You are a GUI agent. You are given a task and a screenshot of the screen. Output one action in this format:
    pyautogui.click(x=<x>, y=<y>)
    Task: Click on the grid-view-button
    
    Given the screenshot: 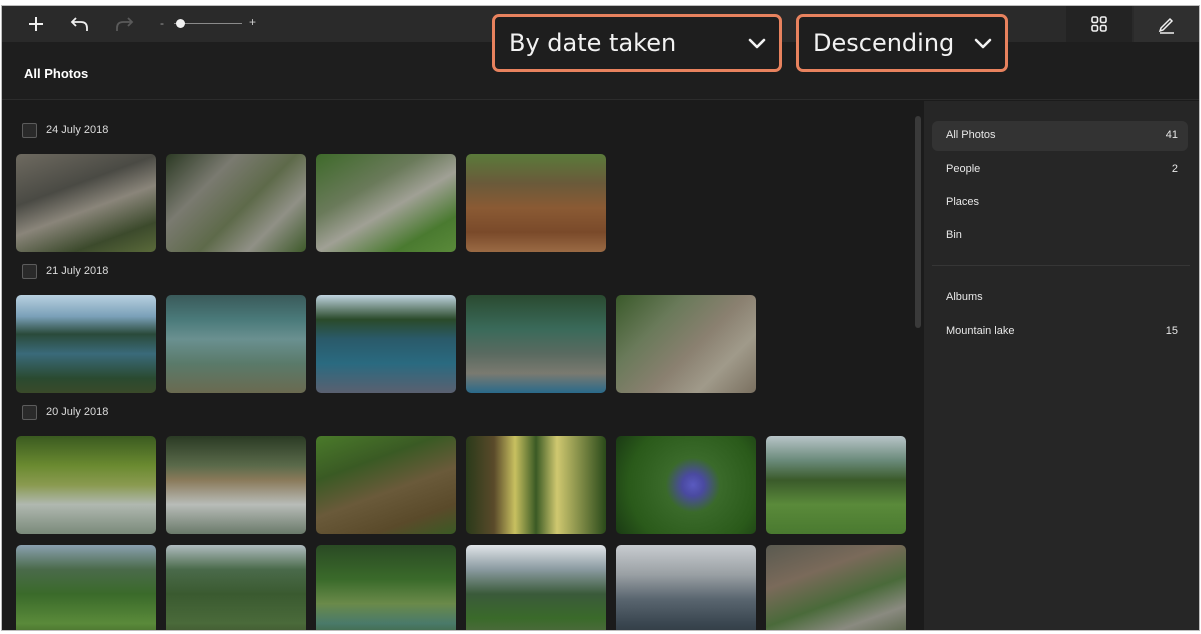 What is the action you would take?
    pyautogui.click(x=1099, y=24)
    